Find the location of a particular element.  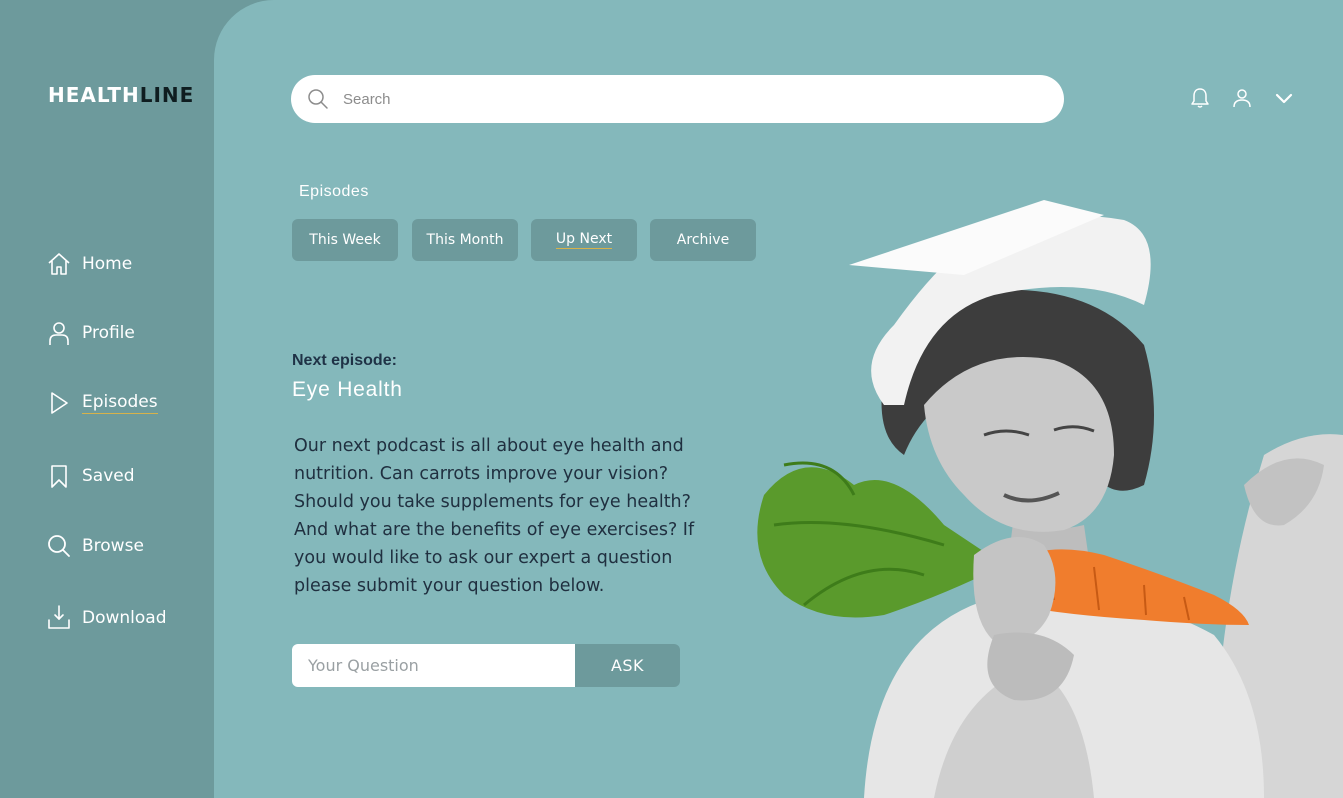

download-icon is located at coordinates (59, 617).